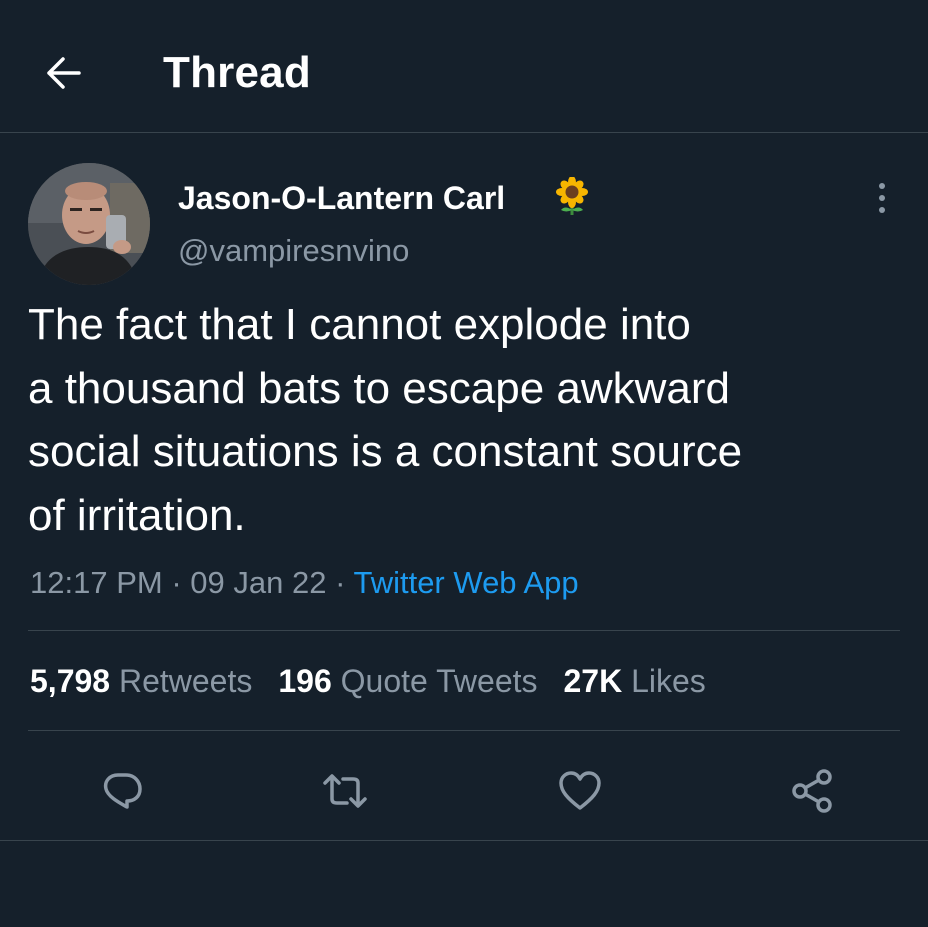 The height and width of the screenshot is (927, 928). I want to click on more-options-button, so click(882, 198).